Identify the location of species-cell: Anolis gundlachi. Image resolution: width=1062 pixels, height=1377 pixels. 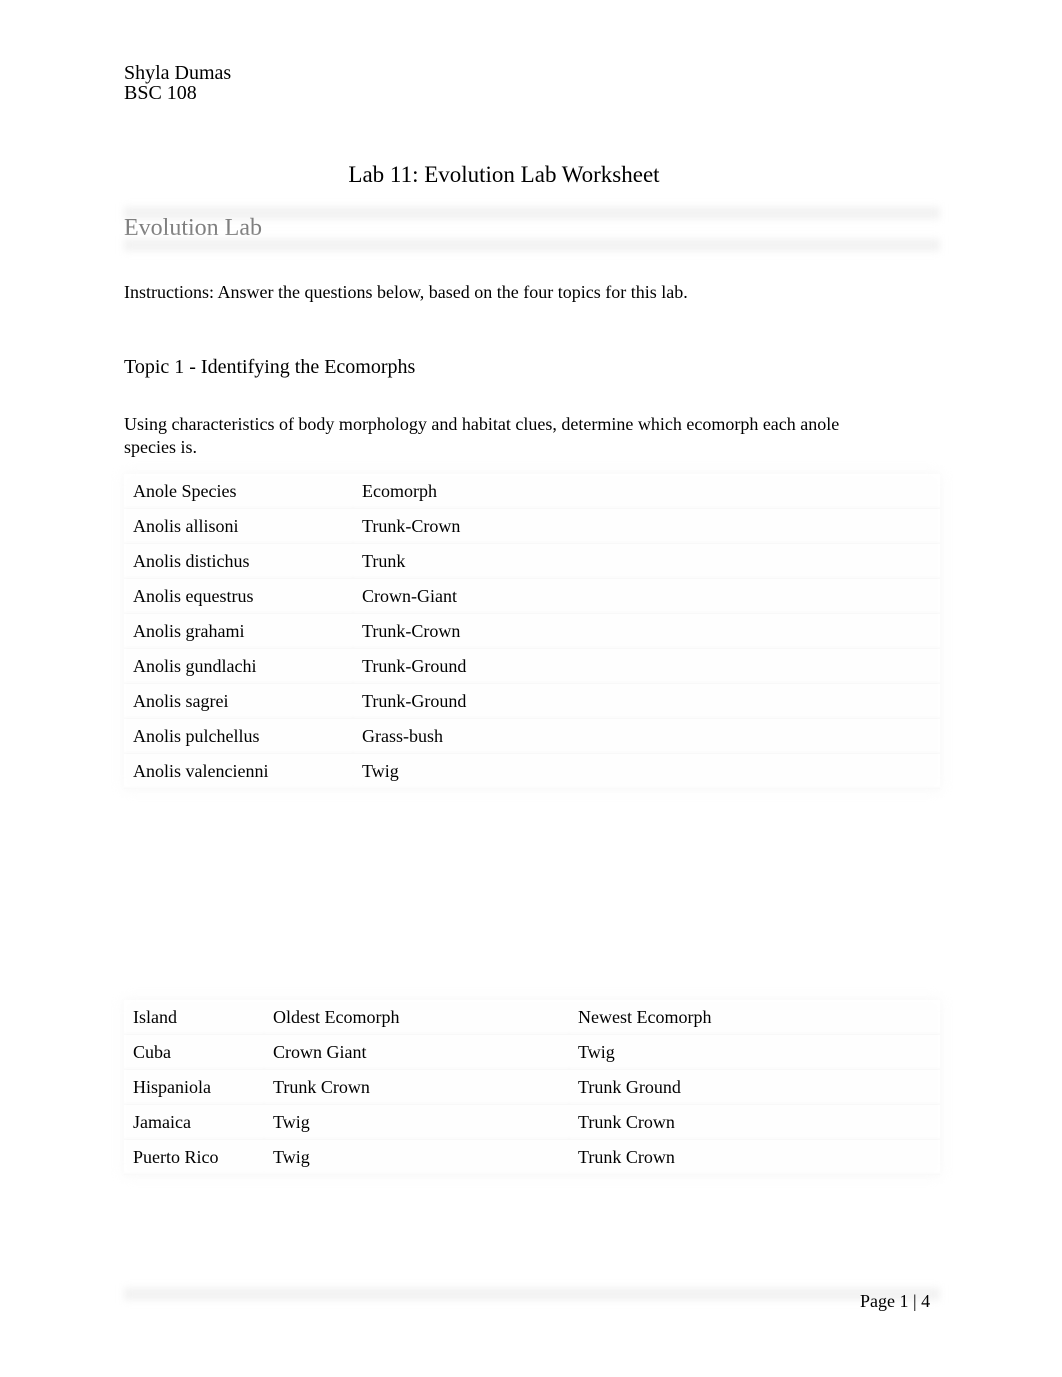
(238, 666).